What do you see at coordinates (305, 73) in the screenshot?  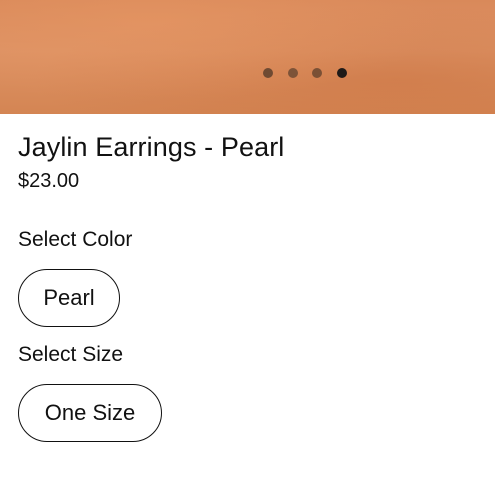 I see `carousel-dots` at bounding box center [305, 73].